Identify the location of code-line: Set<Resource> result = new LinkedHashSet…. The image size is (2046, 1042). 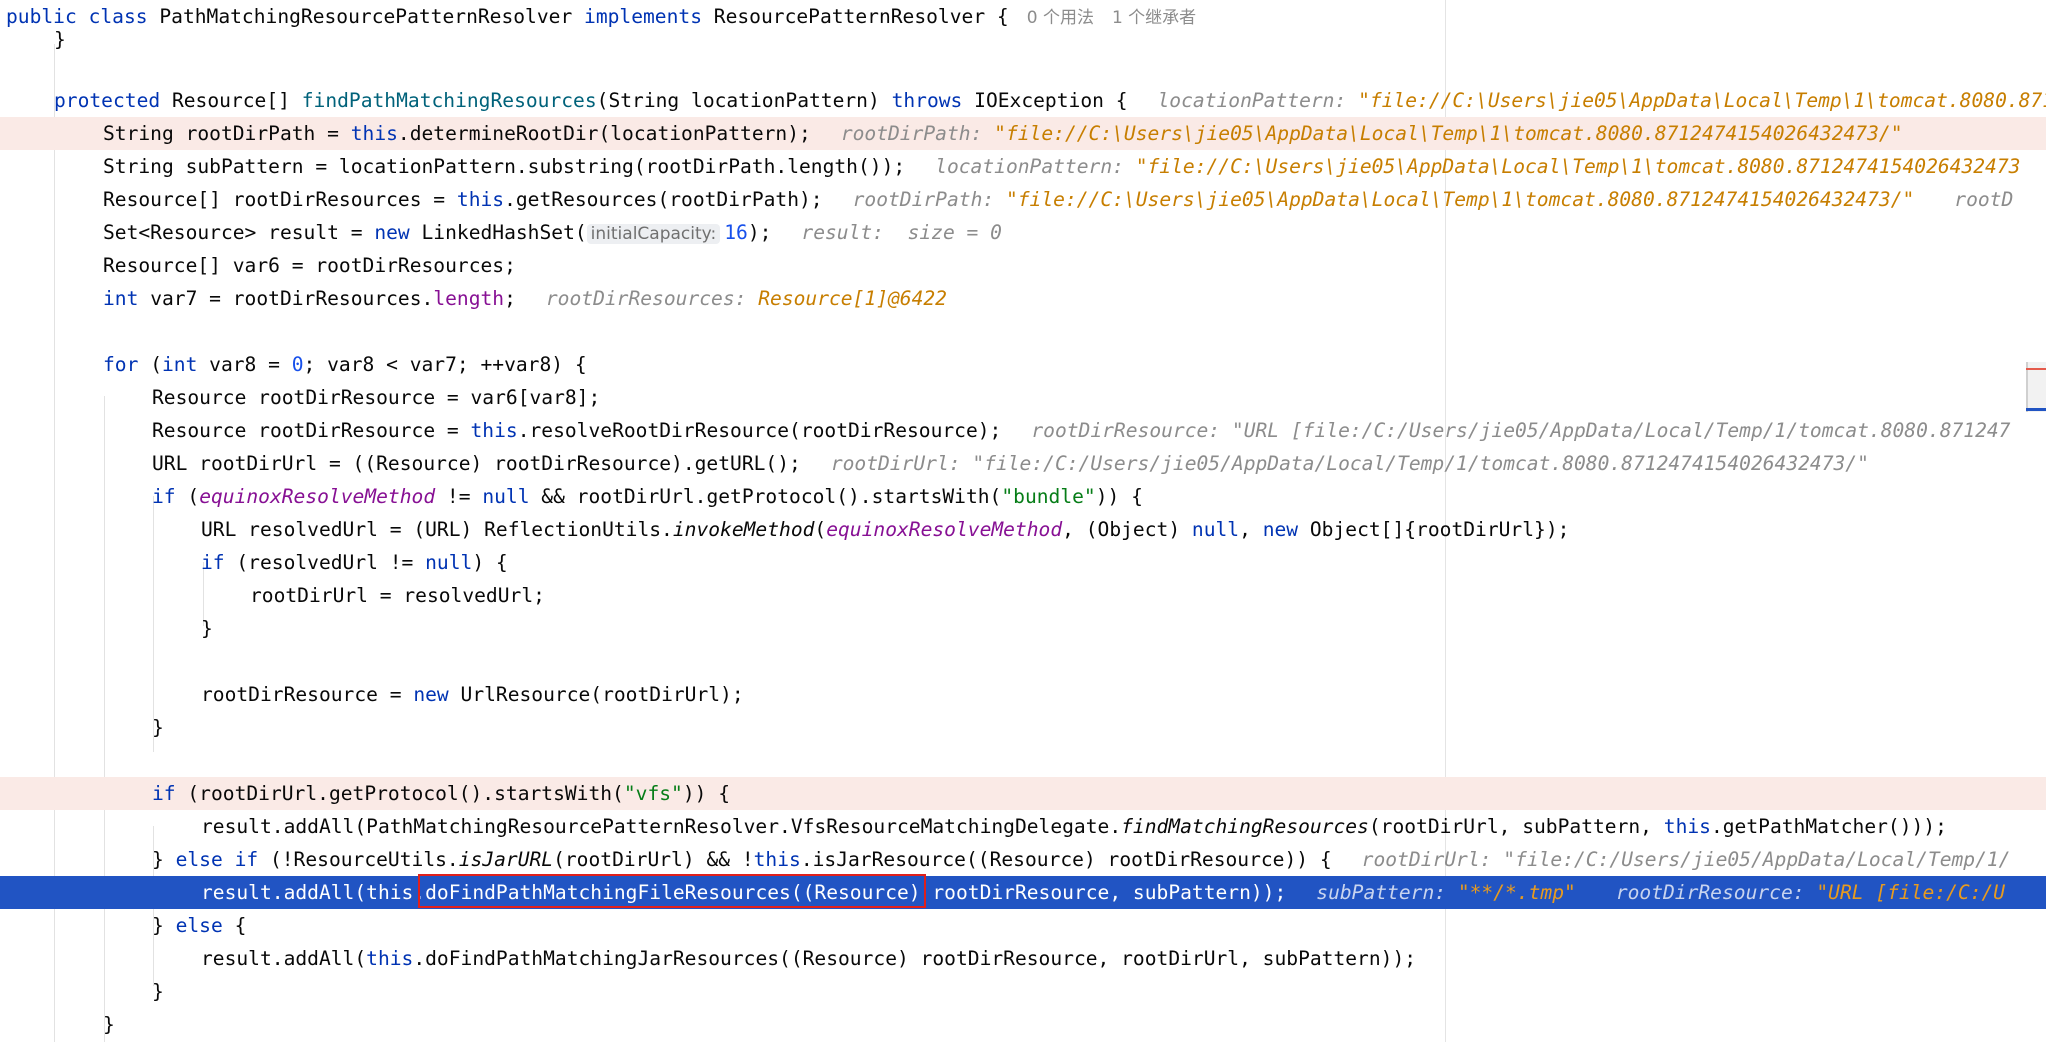
(1023, 232).